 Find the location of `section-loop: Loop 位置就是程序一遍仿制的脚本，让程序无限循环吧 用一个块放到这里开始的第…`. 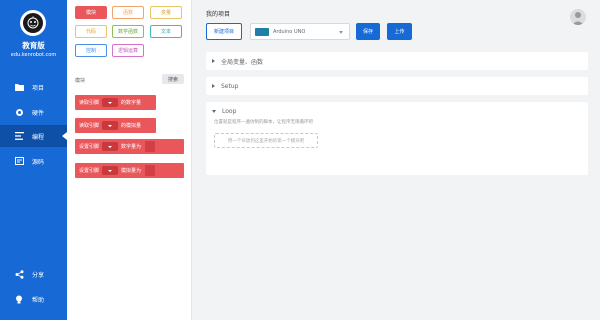

section-loop: Loop 位置就是程序一遍仿制的脚本，让程序无限循环吧 用一个块放到这里开始的第… is located at coordinates (397, 138).